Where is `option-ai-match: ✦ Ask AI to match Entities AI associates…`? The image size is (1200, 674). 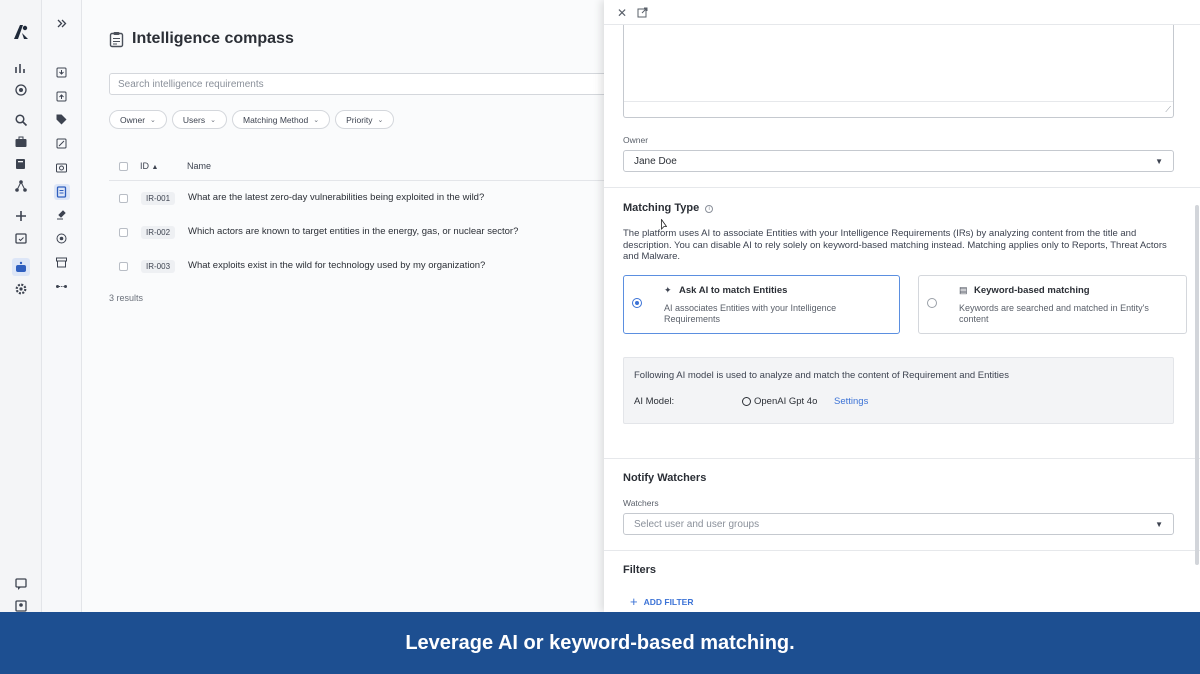
option-ai-match: ✦ Ask AI to match Entities AI associates… is located at coordinates (761, 304).